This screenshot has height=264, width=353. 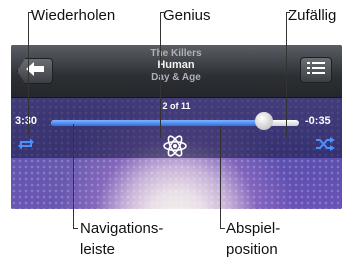 What do you see at coordinates (28, 73) in the screenshot?
I see `callout-repeat-line` at bounding box center [28, 73].